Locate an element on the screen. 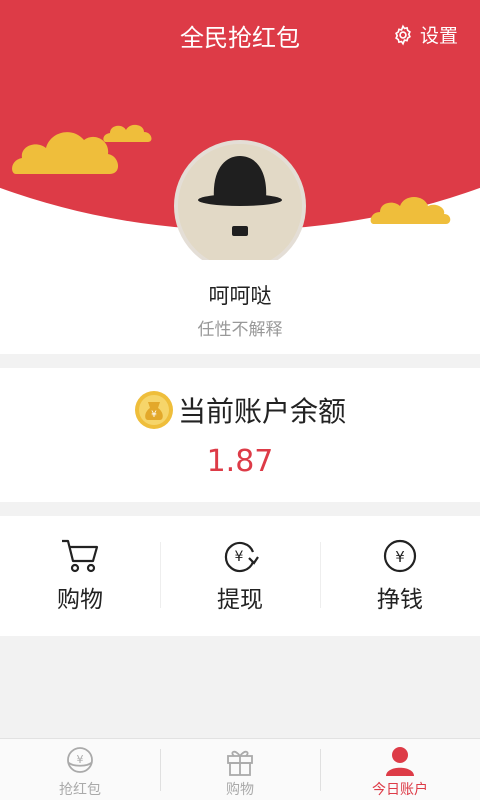 Image resolution: width=480 pixels, height=800 pixels. settings-button: 设置 is located at coordinates (425, 34).